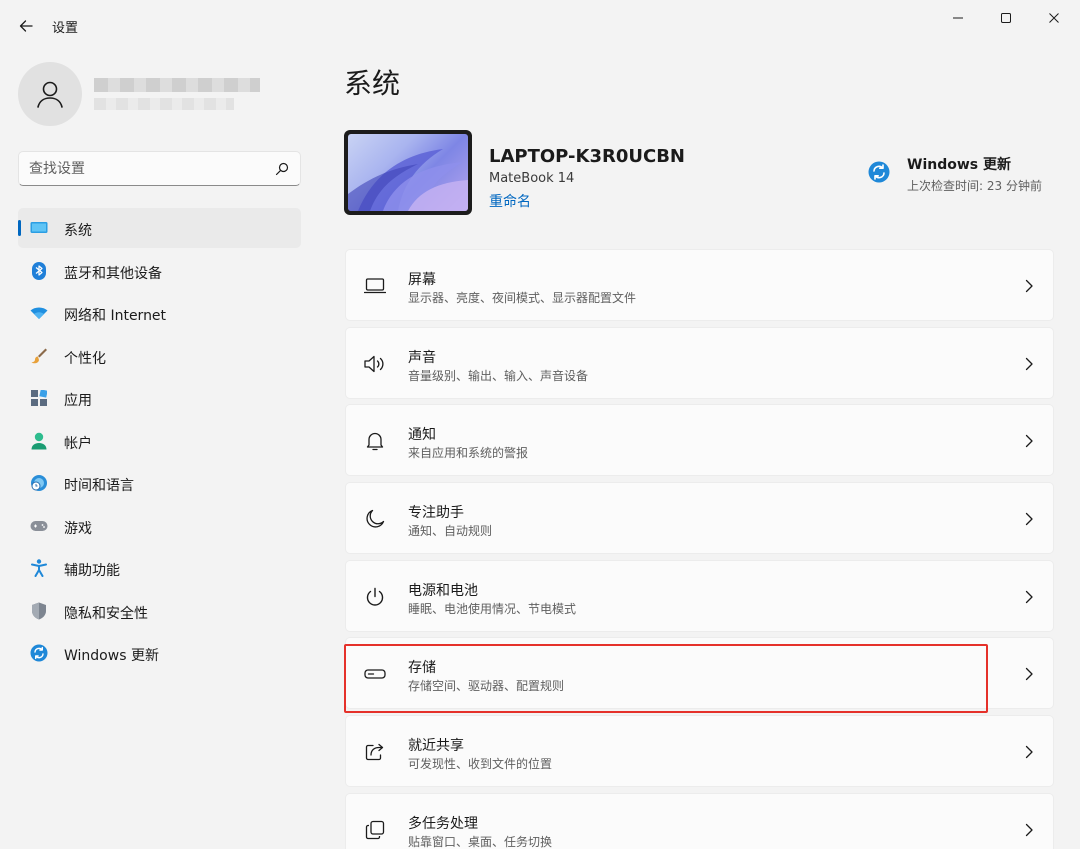 The image size is (1080, 849). Describe the element at coordinates (443, 823) in the screenshot. I see `card-title: 多任务处理` at that location.